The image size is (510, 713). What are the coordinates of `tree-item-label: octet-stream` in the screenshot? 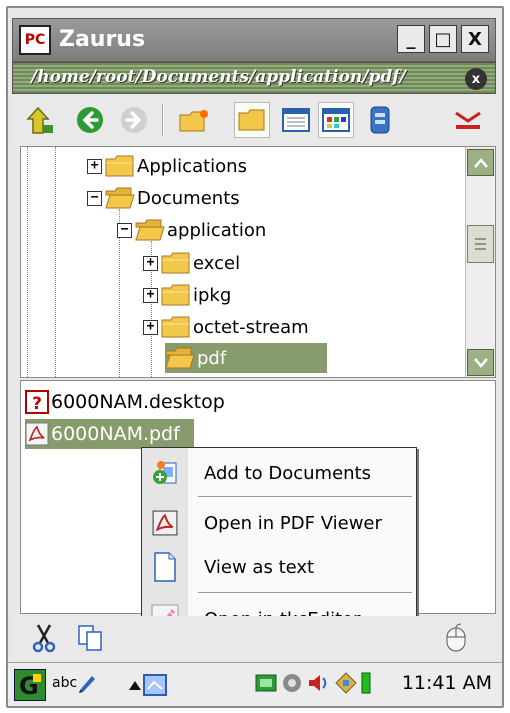 It's located at (251, 327).